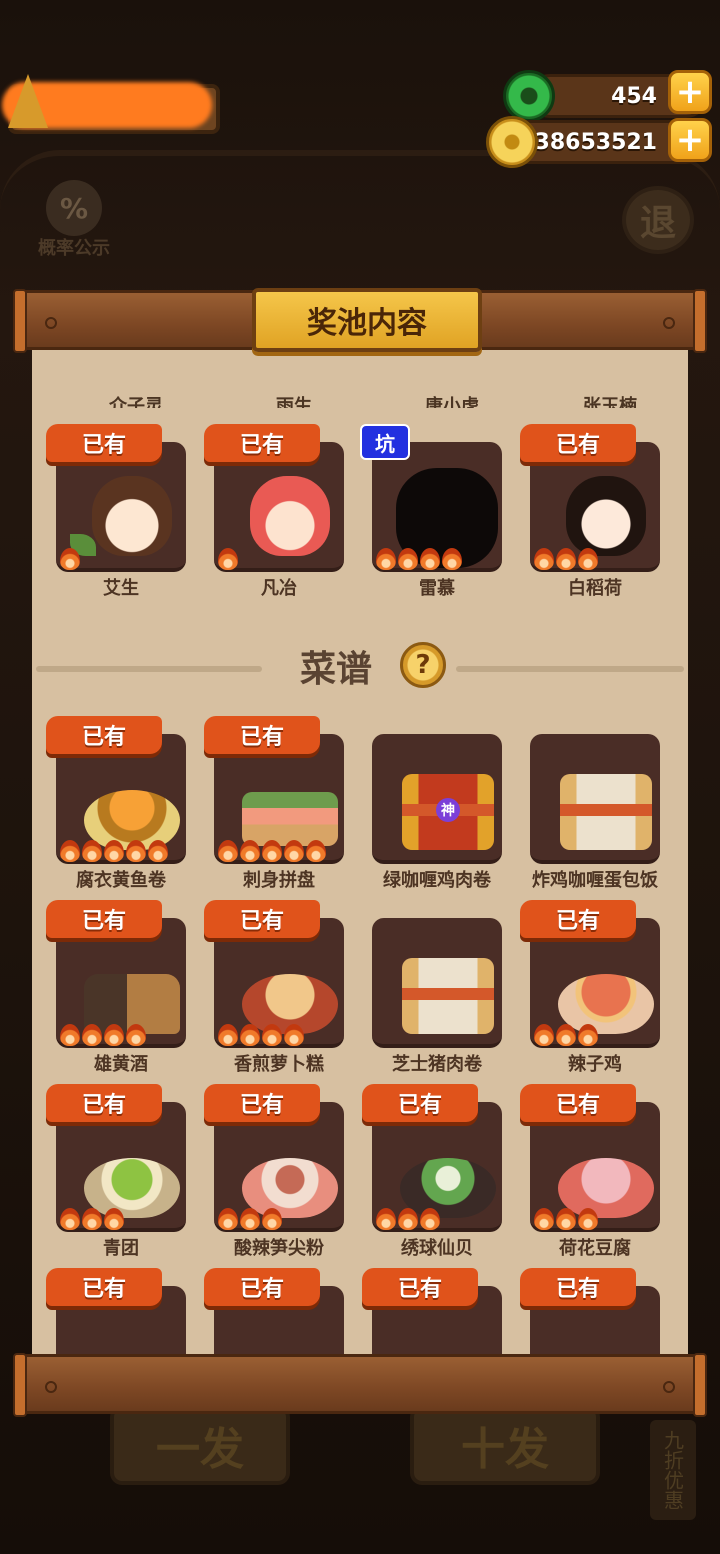 Image resolution: width=720 pixels, height=1554 pixels. What do you see at coordinates (116, 990) in the screenshot?
I see `recipe-card: 已有 雄黄酒` at bounding box center [116, 990].